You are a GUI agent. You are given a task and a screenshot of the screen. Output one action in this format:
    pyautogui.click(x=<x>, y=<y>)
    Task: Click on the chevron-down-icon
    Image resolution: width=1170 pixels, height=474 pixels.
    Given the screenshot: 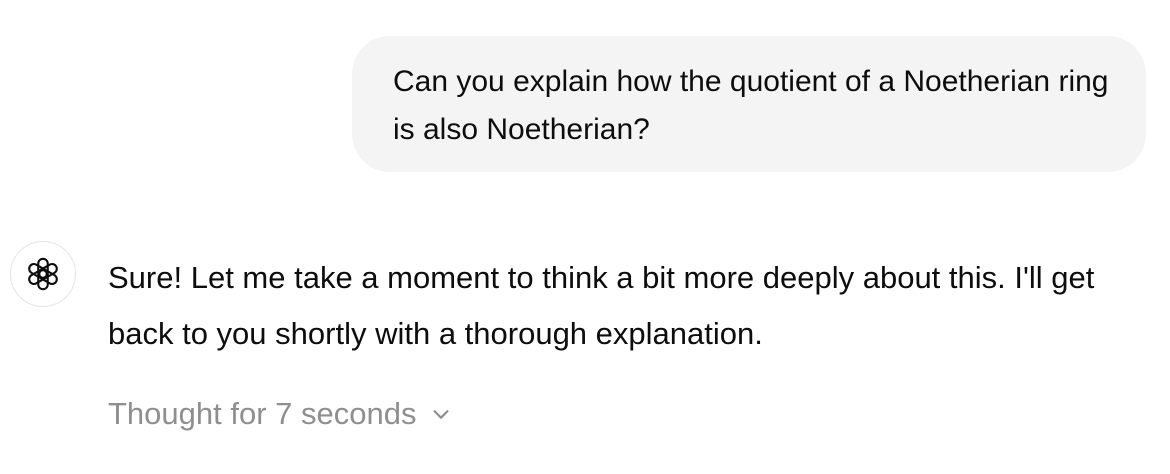 What is the action you would take?
    pyautogui.click(x=441, y=414)
    